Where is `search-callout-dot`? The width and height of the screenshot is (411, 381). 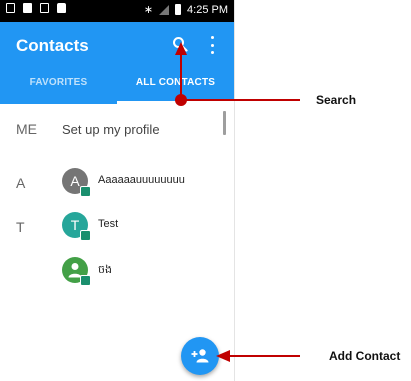
search-callout-dot is located at coordinates (181, 100).